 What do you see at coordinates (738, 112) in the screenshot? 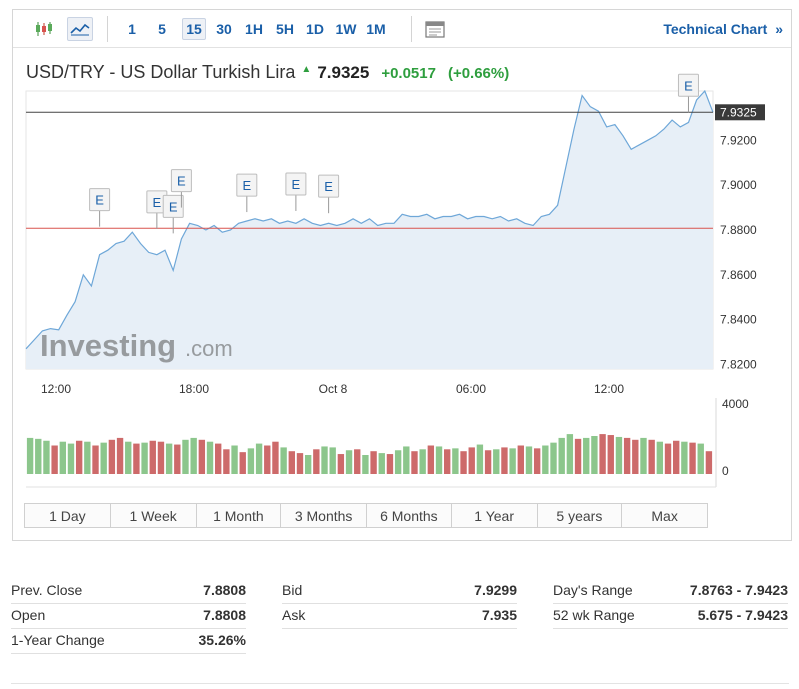
I see `current-price-label: 7.9325` at bounding box center [738, 112].